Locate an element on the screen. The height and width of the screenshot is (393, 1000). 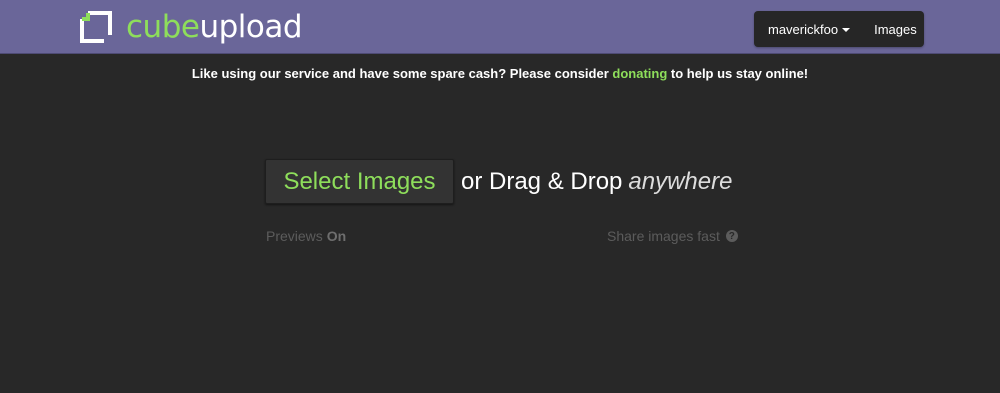
caret-down-icon is located at coordinates (846, 29).